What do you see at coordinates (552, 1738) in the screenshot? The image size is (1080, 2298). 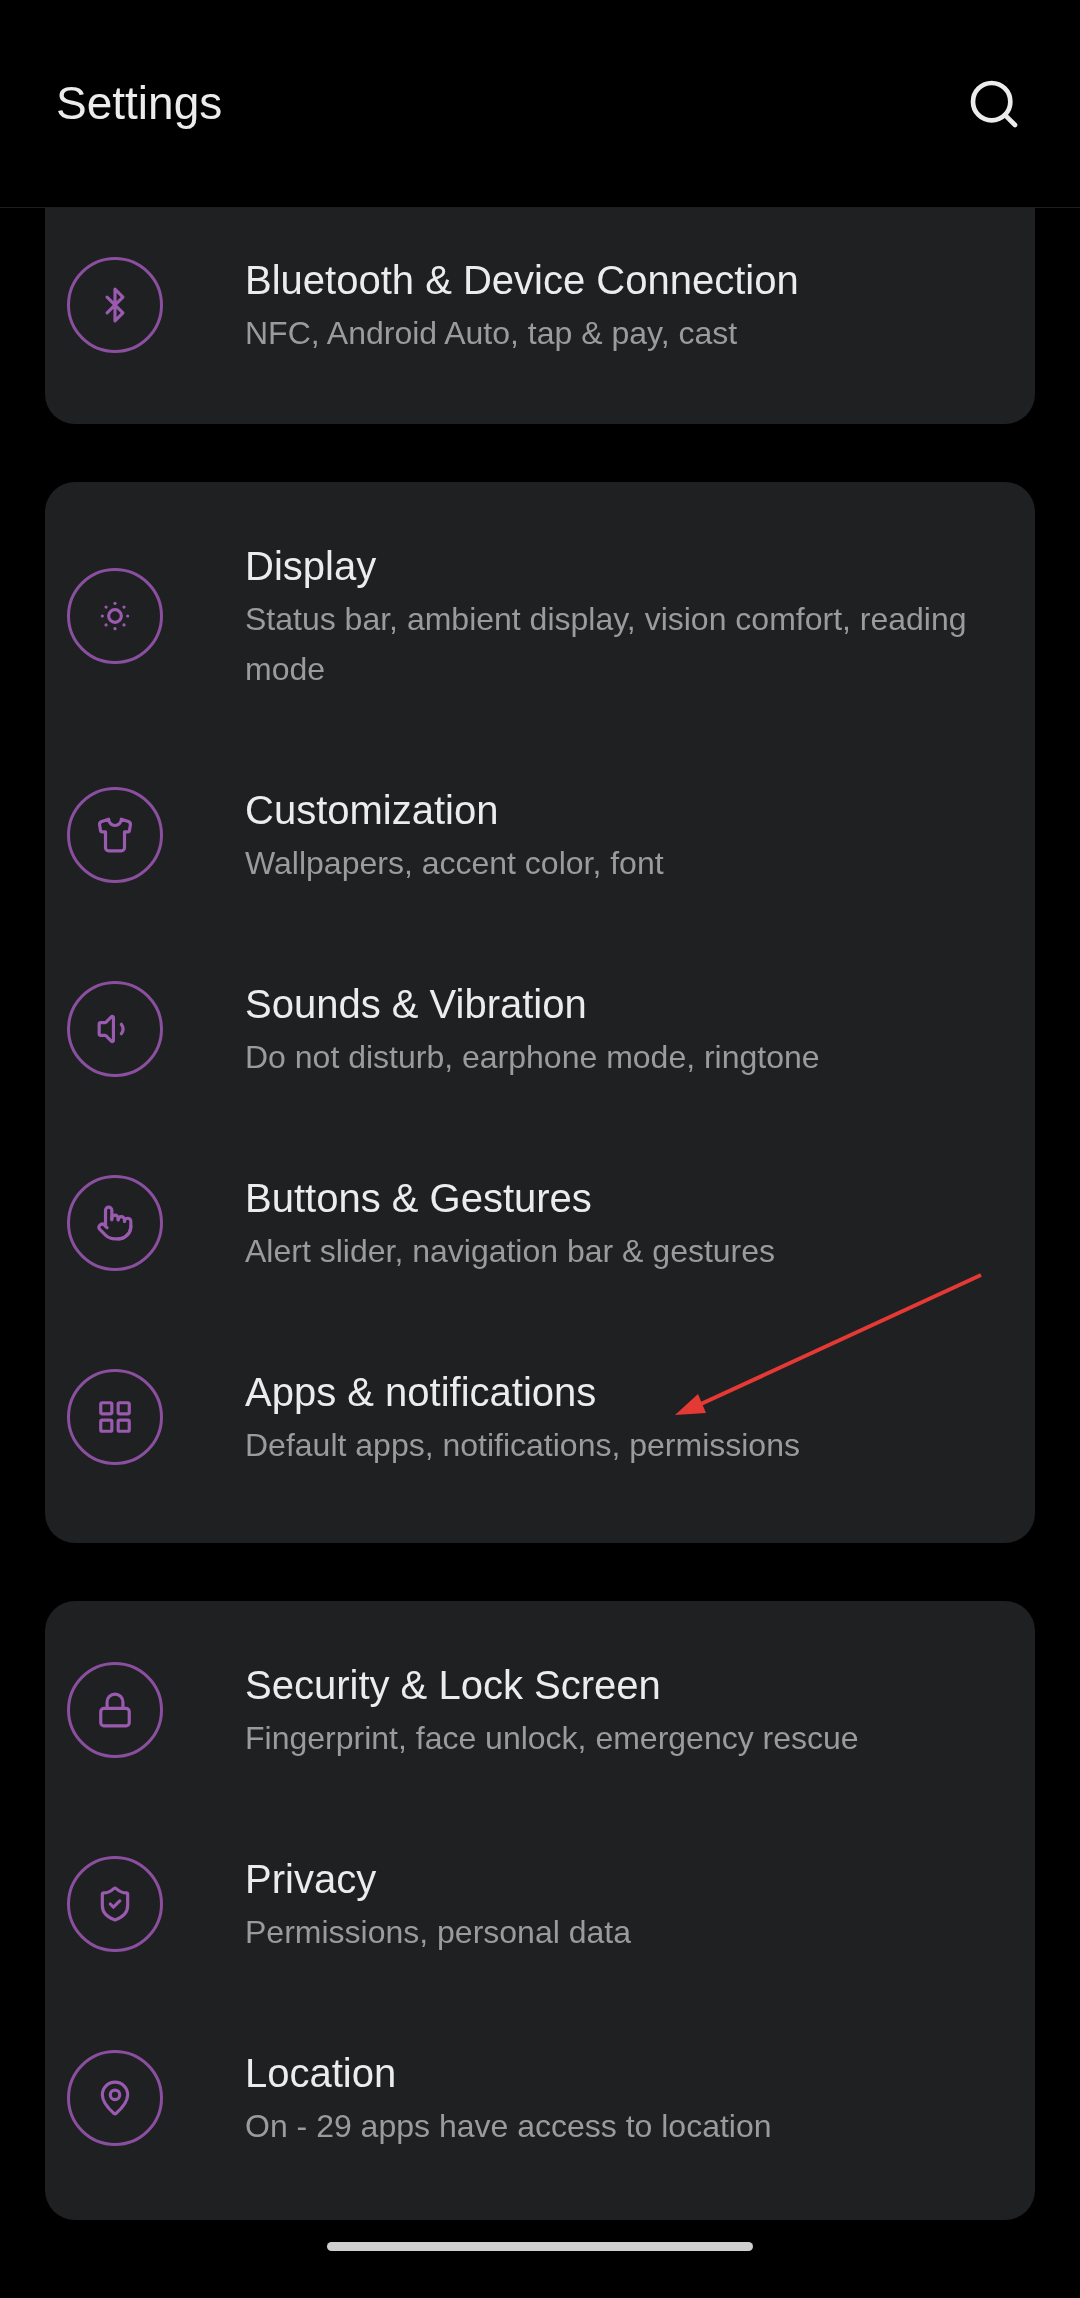 I see `item-subtitle: Fingerprint, face unlock, emergency rescue` at bounding box center [552, 1738].